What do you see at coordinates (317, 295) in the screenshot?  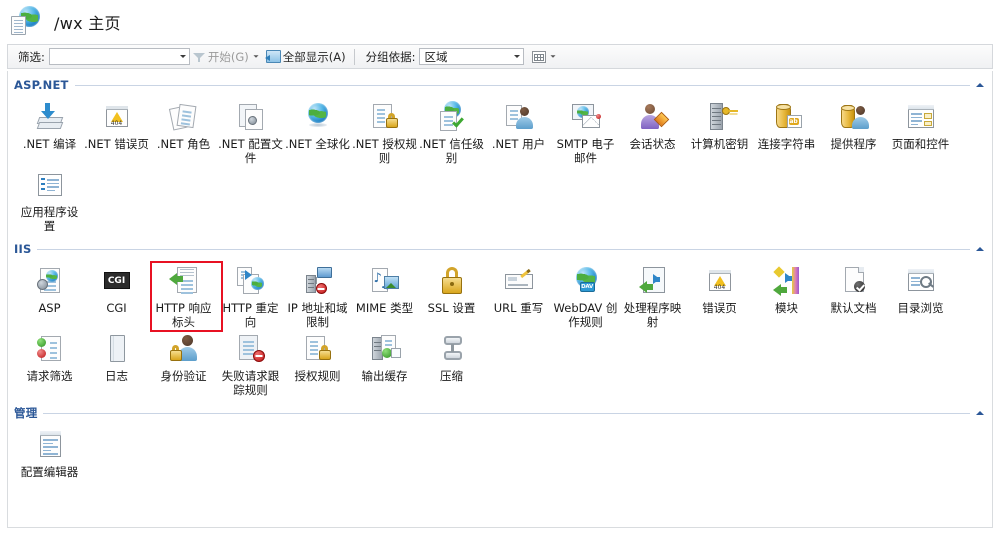 I see `feature-ip-address-domain-restrictions: IP 地址和域限制` at bounding box center [317, 295].